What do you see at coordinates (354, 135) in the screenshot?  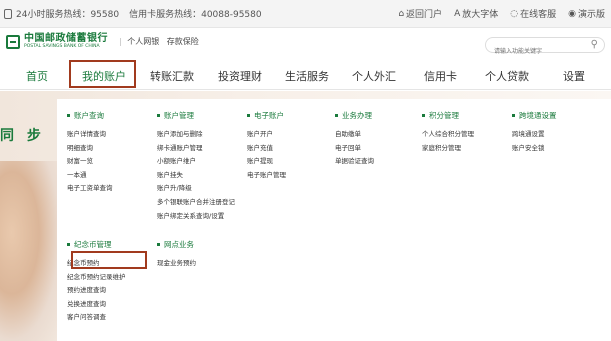 I see `menu-item: 自助缴单` at bounding box center [354, 135].